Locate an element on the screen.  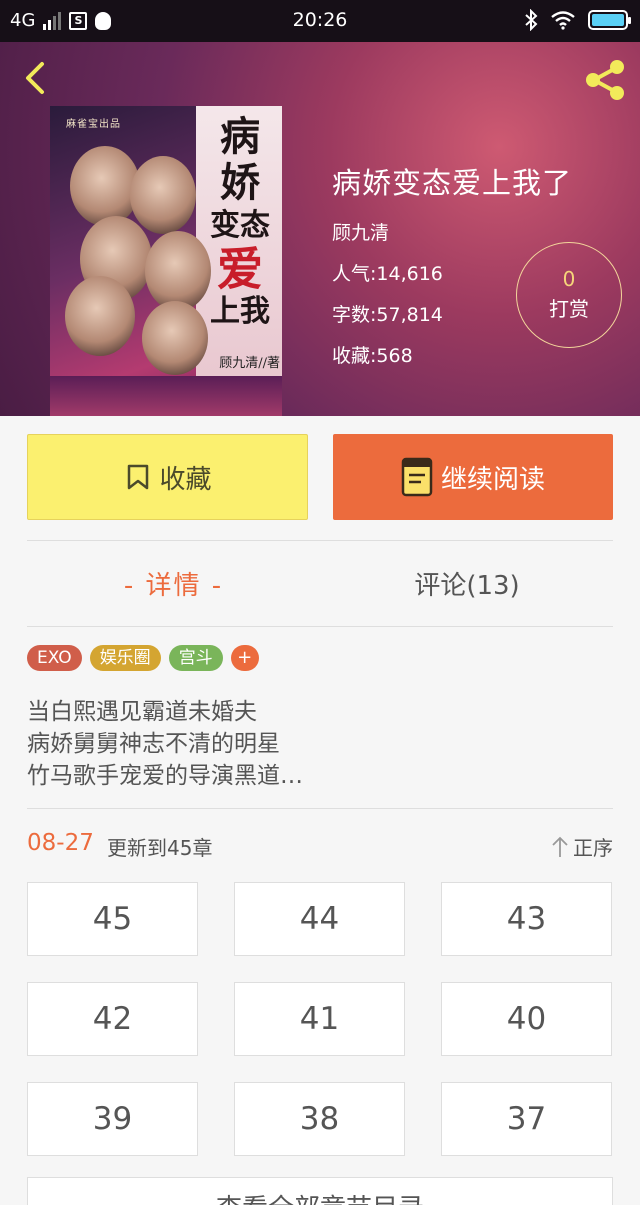
share-icon is located at coordinates (605, 80).